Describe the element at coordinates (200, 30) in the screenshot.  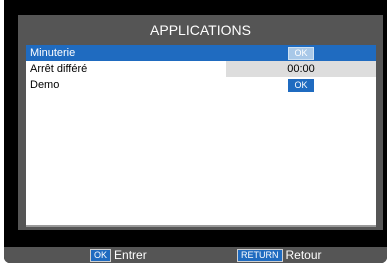
I see `menu-title: APPLICATIONS` at that location.